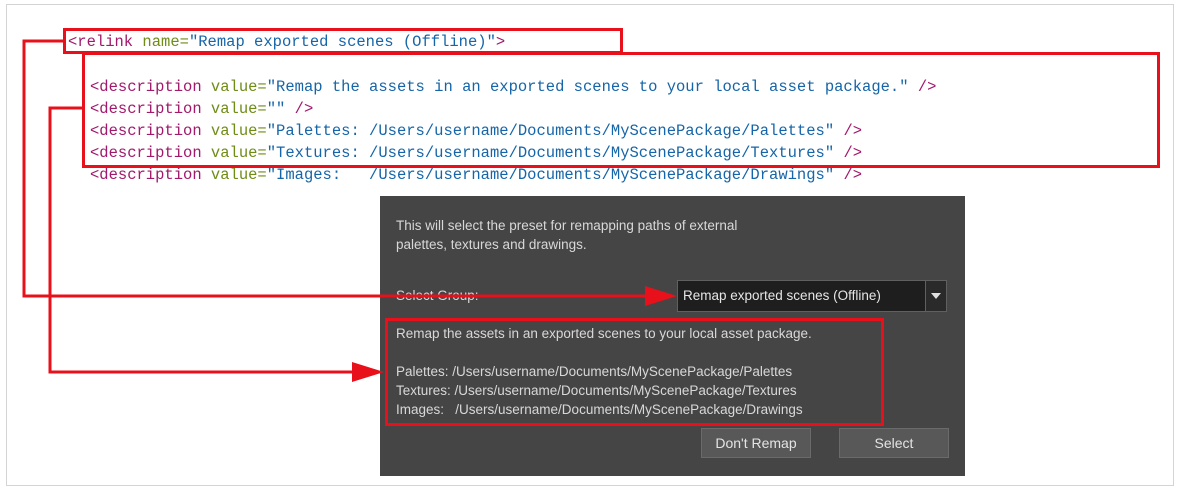 The image size is (1179, 490). Describe the element at coordinates (661, 296) in the screenshot. I see `relink-arrowhead` at that location.